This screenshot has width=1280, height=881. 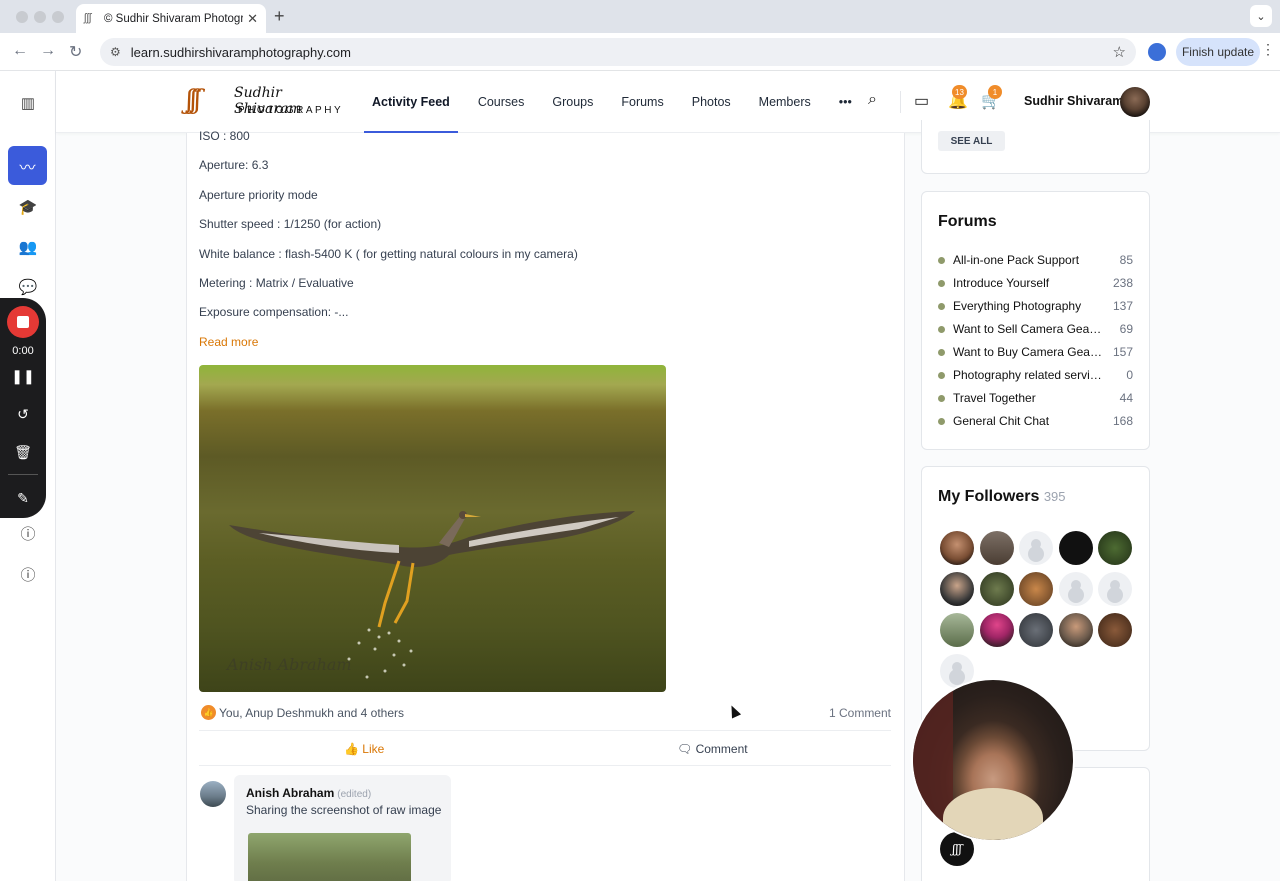 What do you see at coordinates (276, 283) in the screenshot?
I see `post-text-line: Metering : Matrix / Evaluative` at bounding box center [276, 283].